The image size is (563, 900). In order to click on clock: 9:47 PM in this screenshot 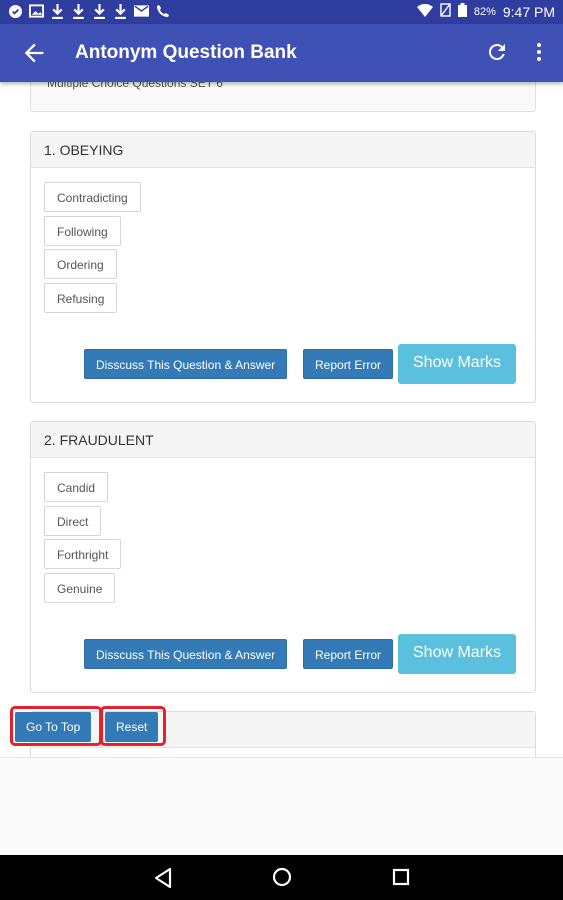, I will do `click(528, 11)`.